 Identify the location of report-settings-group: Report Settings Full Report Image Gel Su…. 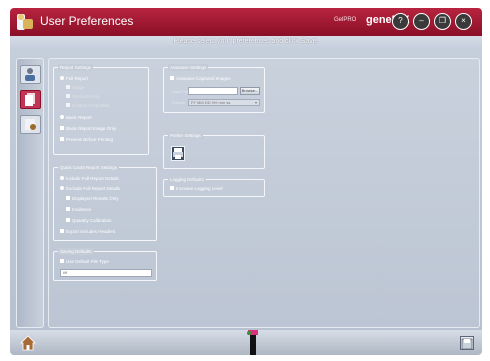
(101, 109).